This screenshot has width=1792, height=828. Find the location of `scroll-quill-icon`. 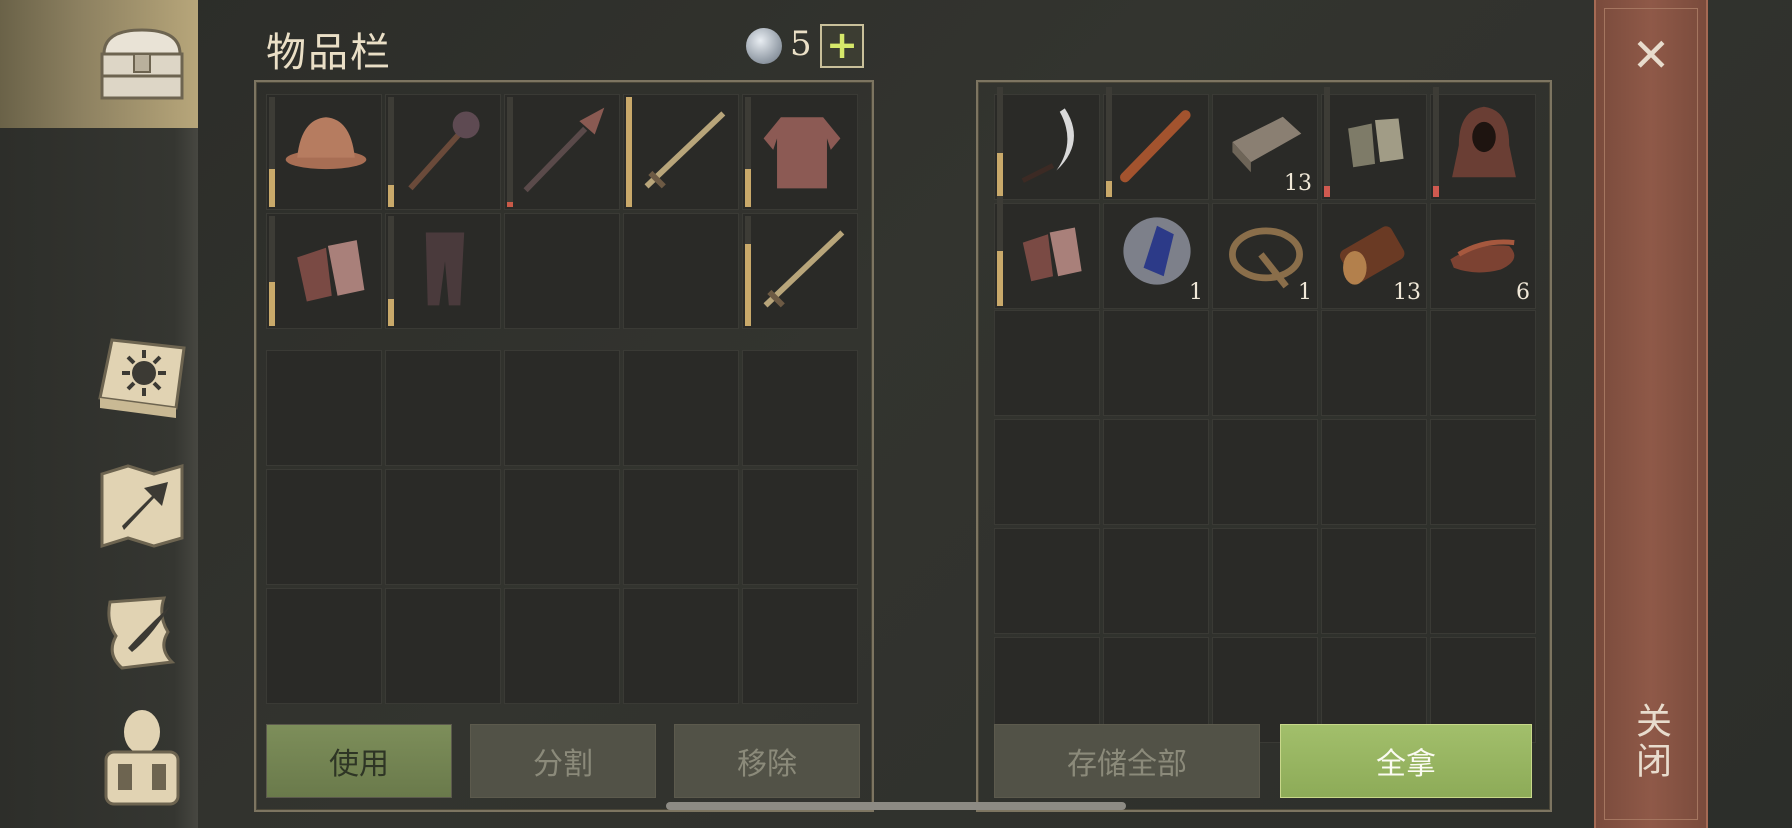

scroll-quill-icon is located at coordinates (142, 632).